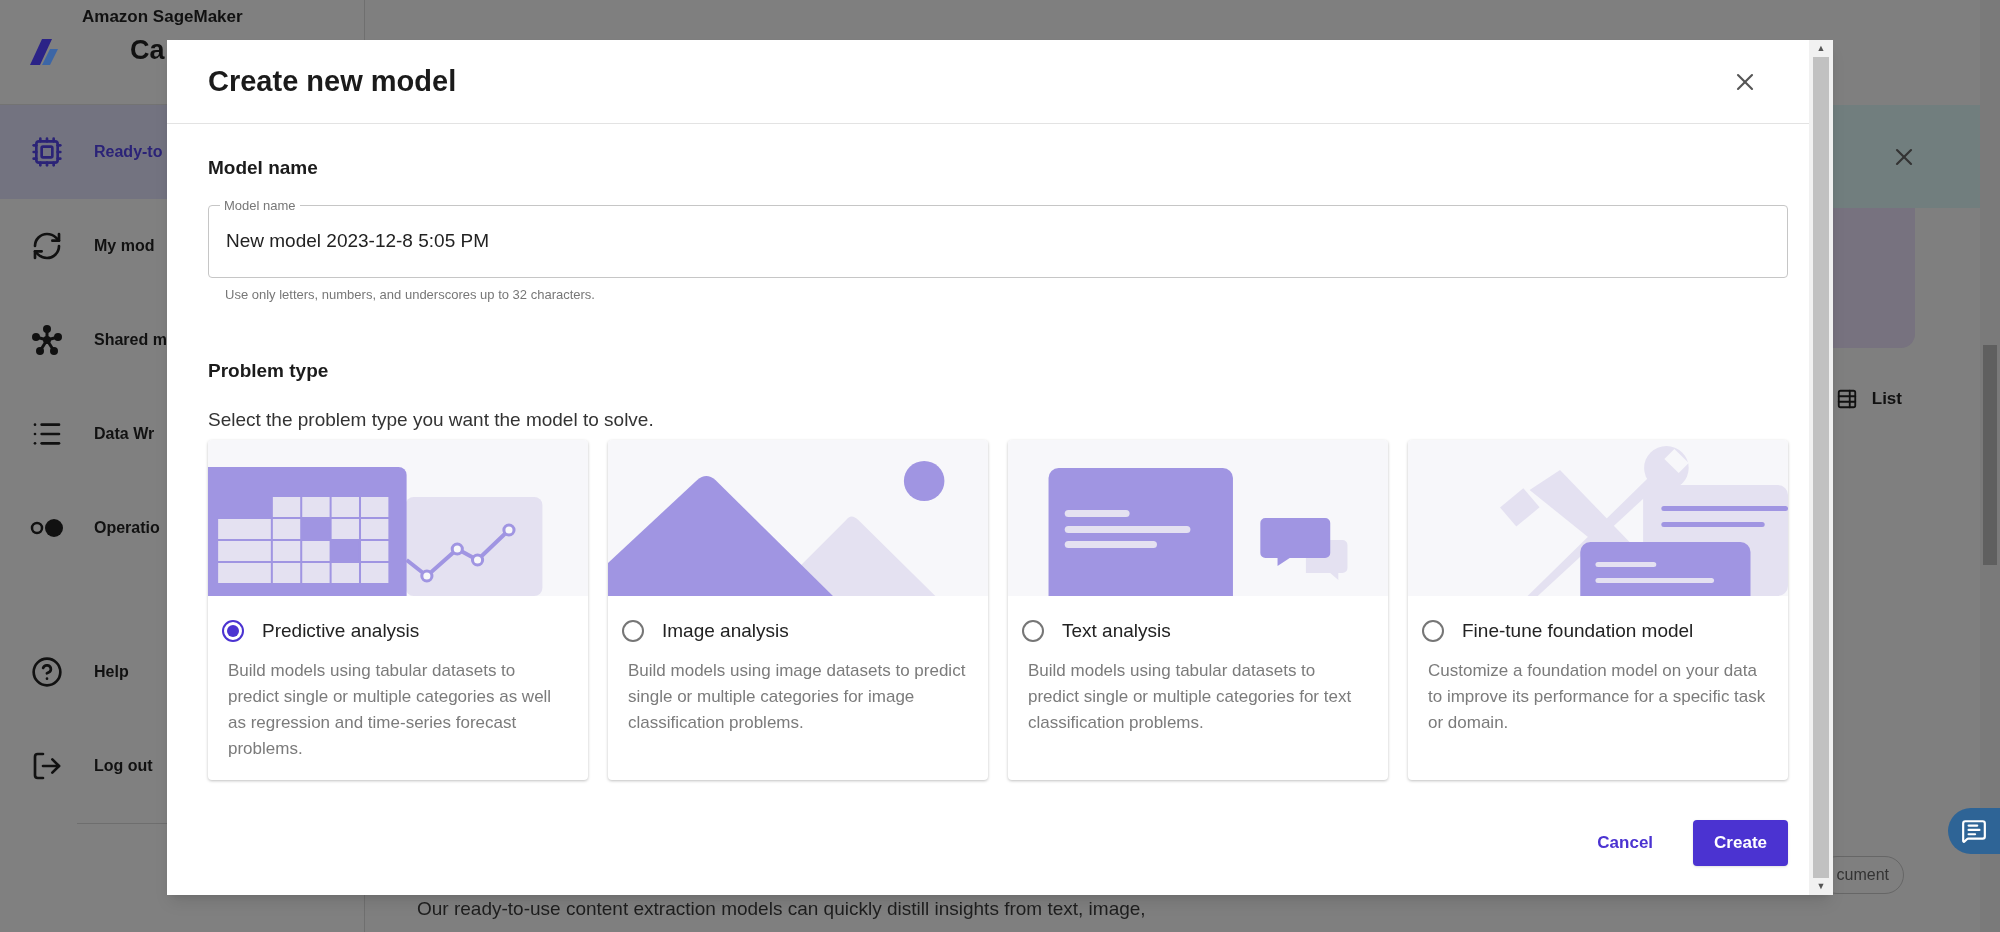 The image size is (2000, 932). I want to click on option-title: Text analysis, so click(1116, 631).